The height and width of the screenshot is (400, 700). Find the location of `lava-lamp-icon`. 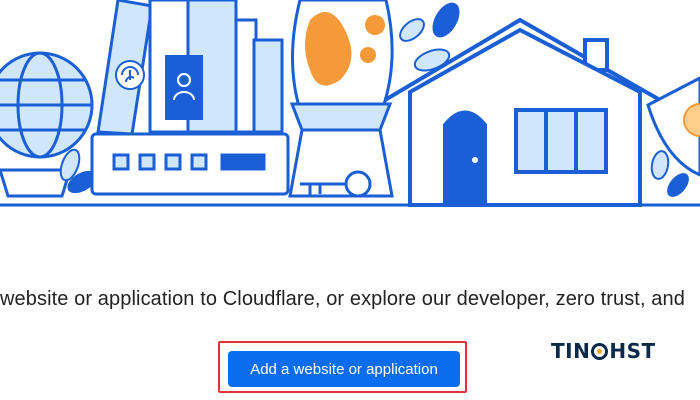

lava-lamp-icon is located at coordinates (341, 99).